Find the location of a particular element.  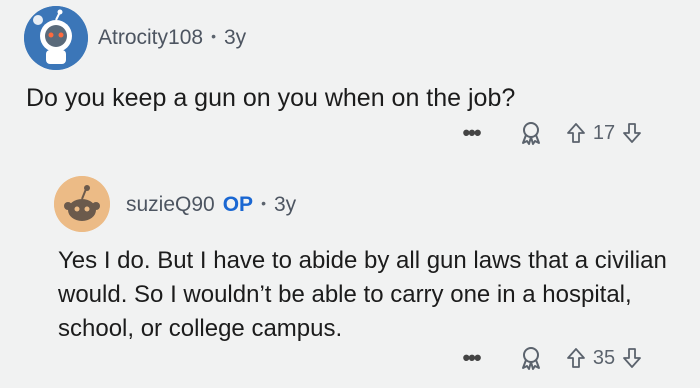

vote-count: 17 is located at coordinates (604, 132).